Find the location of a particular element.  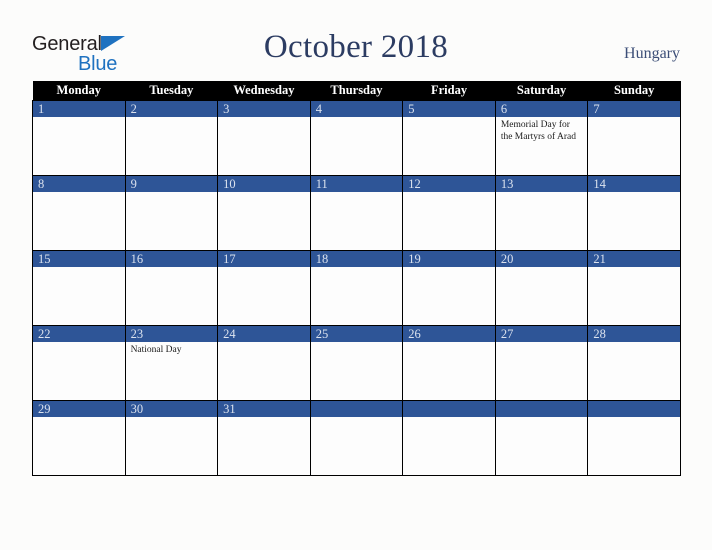

day-number: 17 is located at coordinates (264, 259).